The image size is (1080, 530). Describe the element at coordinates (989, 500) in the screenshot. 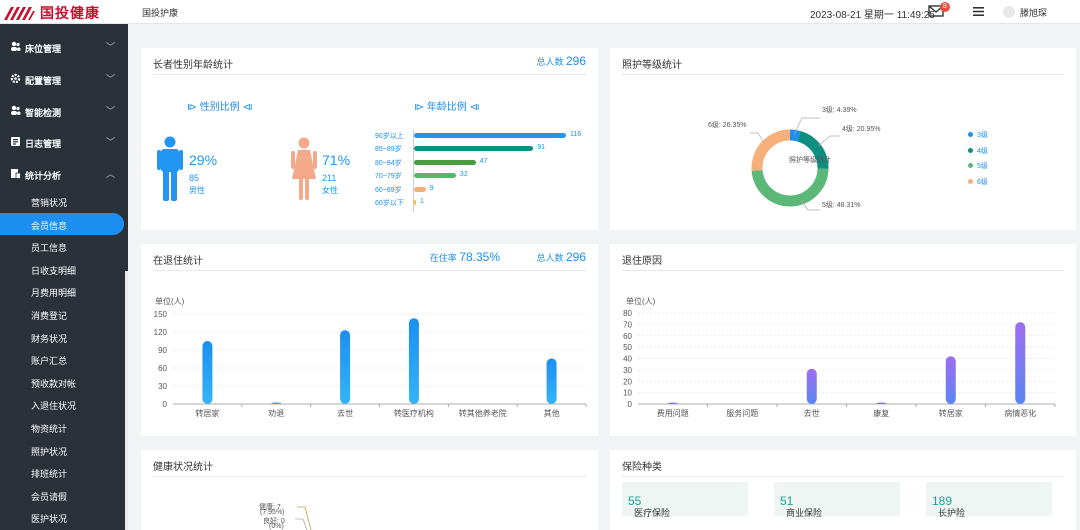

I see `insurance-ltc: 长护险 189` at that location.